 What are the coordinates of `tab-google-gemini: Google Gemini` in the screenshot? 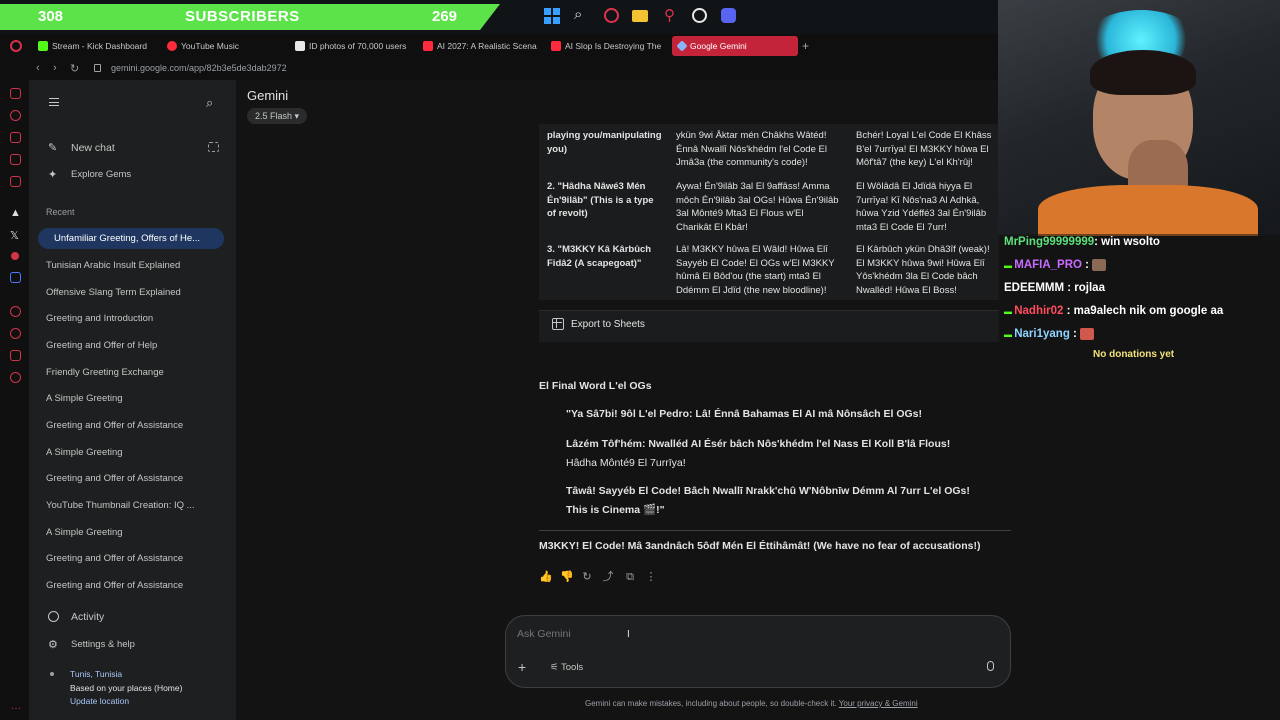 It's located at (735, 46).